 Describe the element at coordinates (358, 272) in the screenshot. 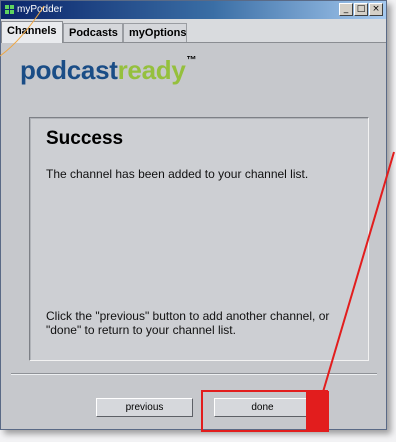

I see `annotation-arrow` at that location.